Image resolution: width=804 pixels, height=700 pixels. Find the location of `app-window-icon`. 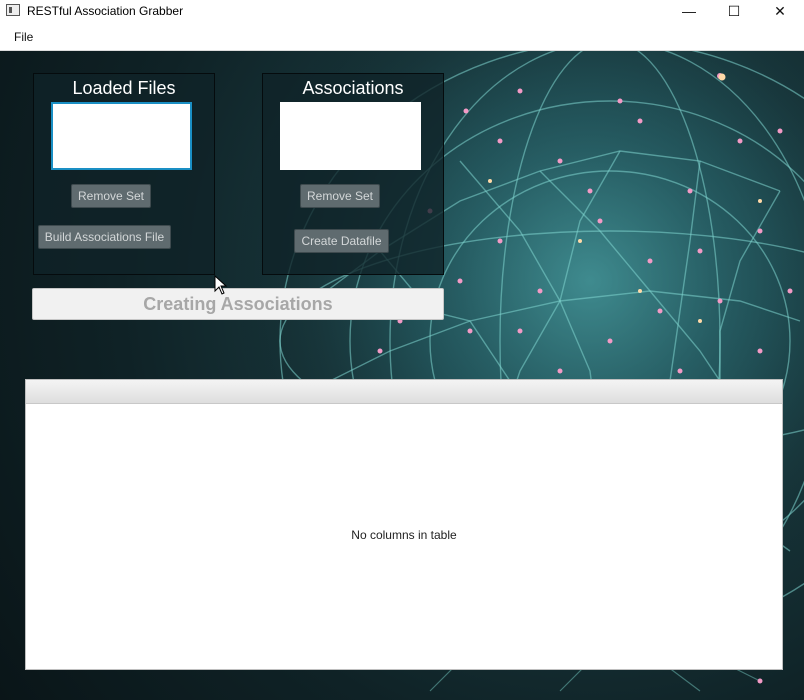

app-window-icon is located at coordinates (13, 10).